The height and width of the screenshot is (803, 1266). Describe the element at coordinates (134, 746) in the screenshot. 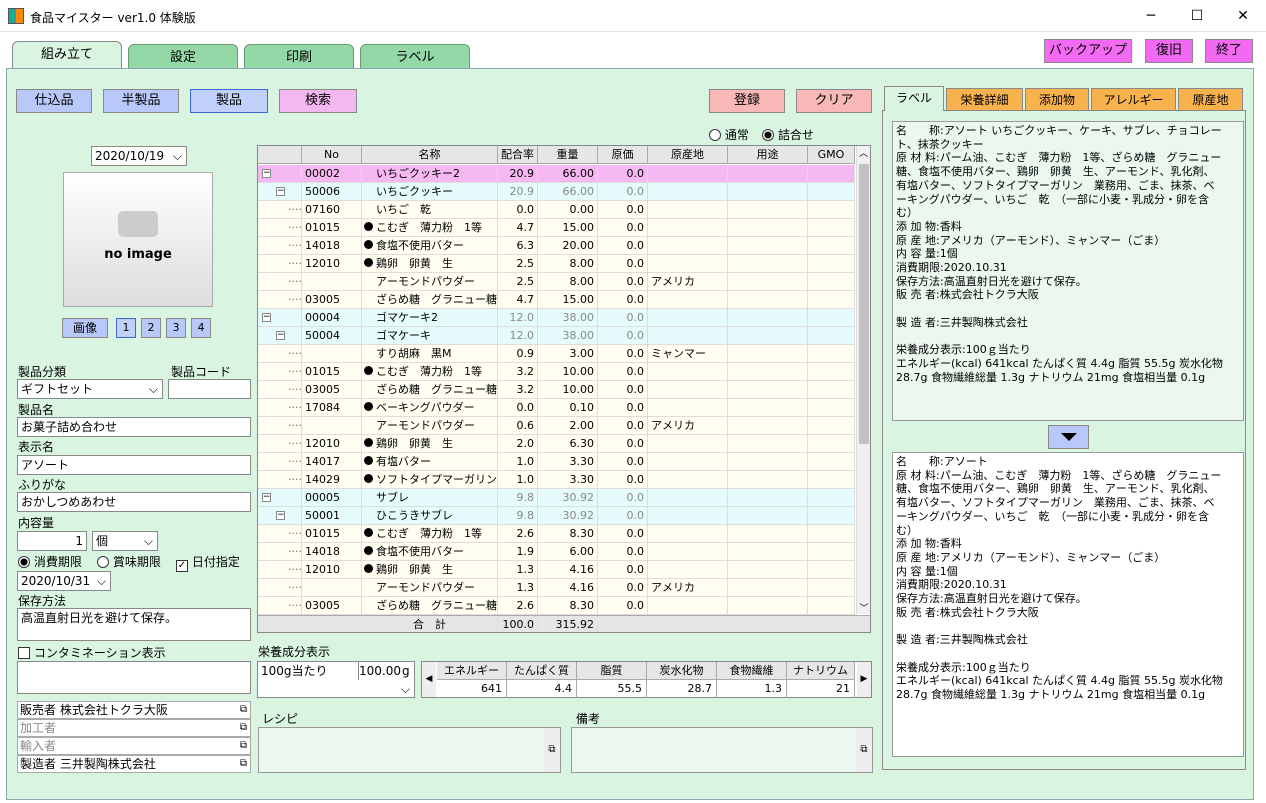

I see `importer-row: 輸入者 ⧉` at that location.